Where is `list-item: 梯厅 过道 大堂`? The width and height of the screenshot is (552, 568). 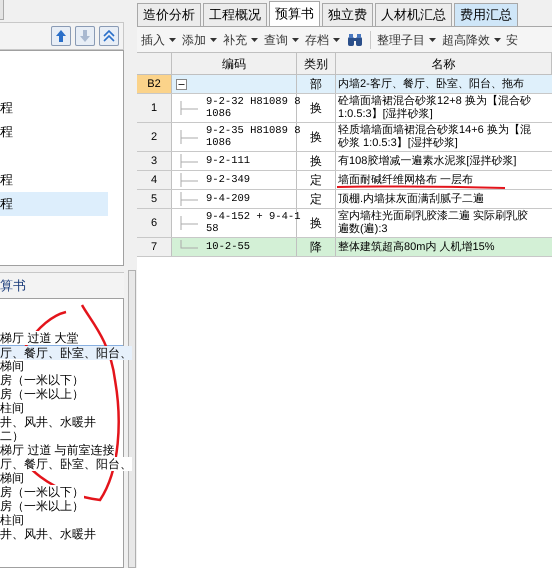 list-item: 梯厅 过道 大堂 is located at coordinates (39, 338).